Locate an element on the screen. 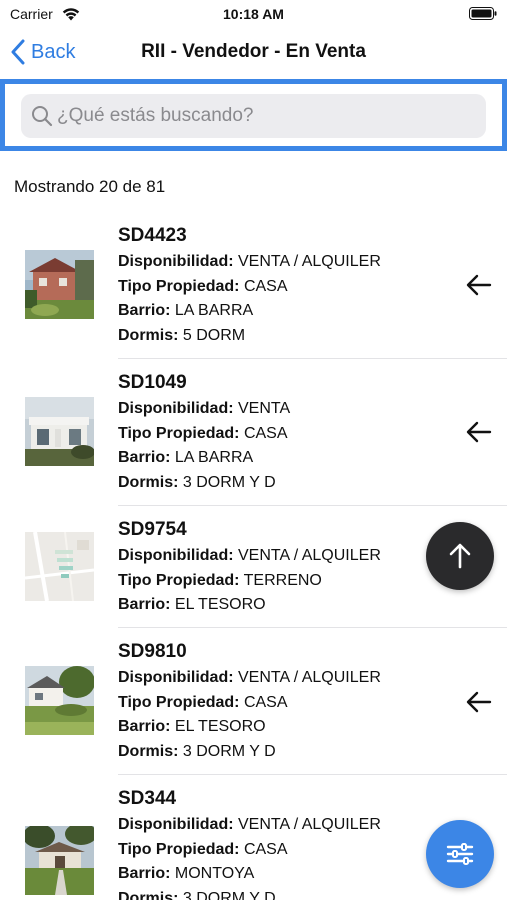 The height and width of the screenshot is (900, 507). scroll-to-top-button is located at coordinates (460, 556).